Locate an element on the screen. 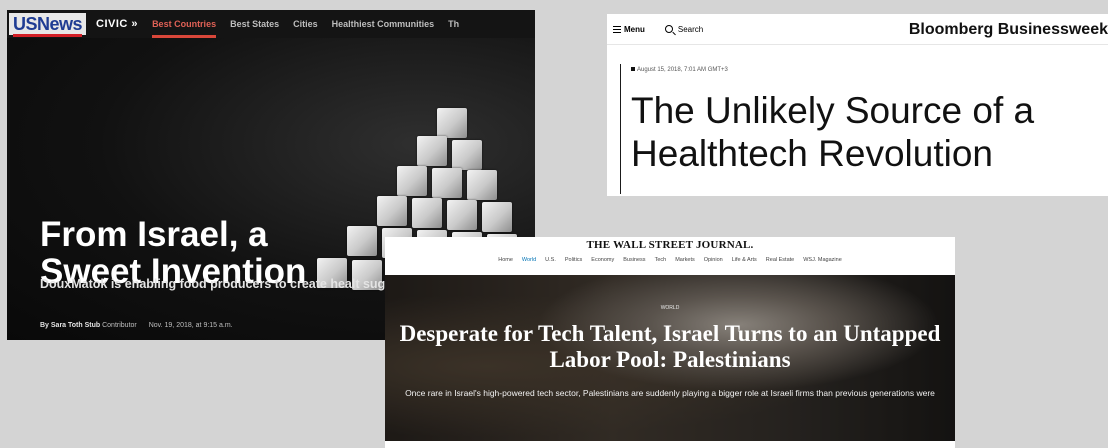 The height and width of the screenshot is (448, 1108). wsj-nav-politics: Politics is located at coordinates (573, 260).